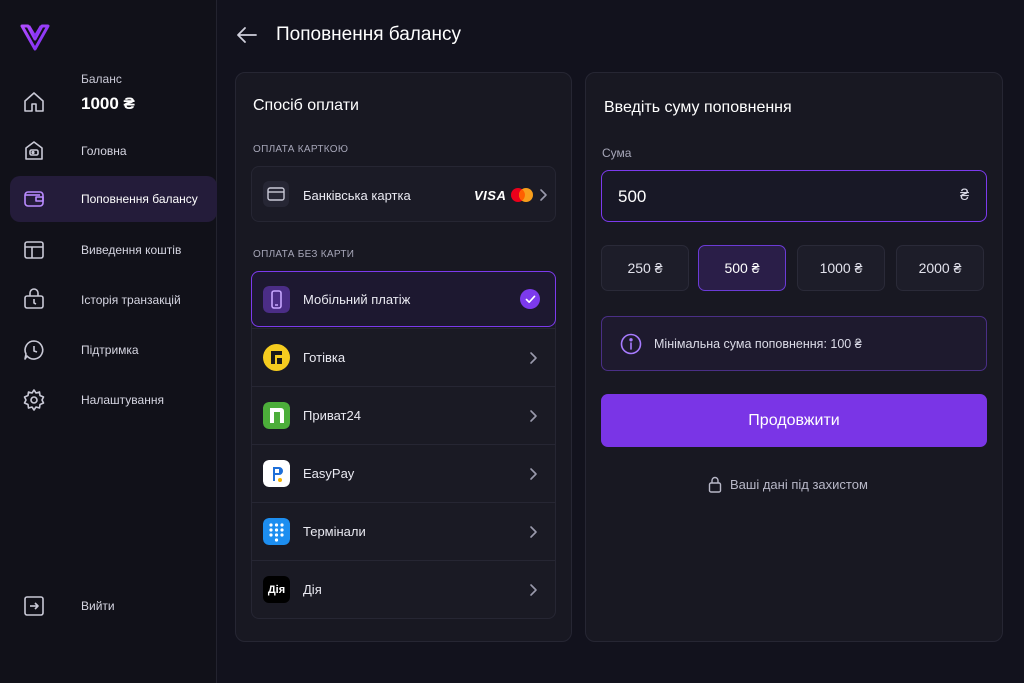 The width and height of the screenshot is (1024, 683). I want to click on method-easypay: EasyPay, so click(403, 473).